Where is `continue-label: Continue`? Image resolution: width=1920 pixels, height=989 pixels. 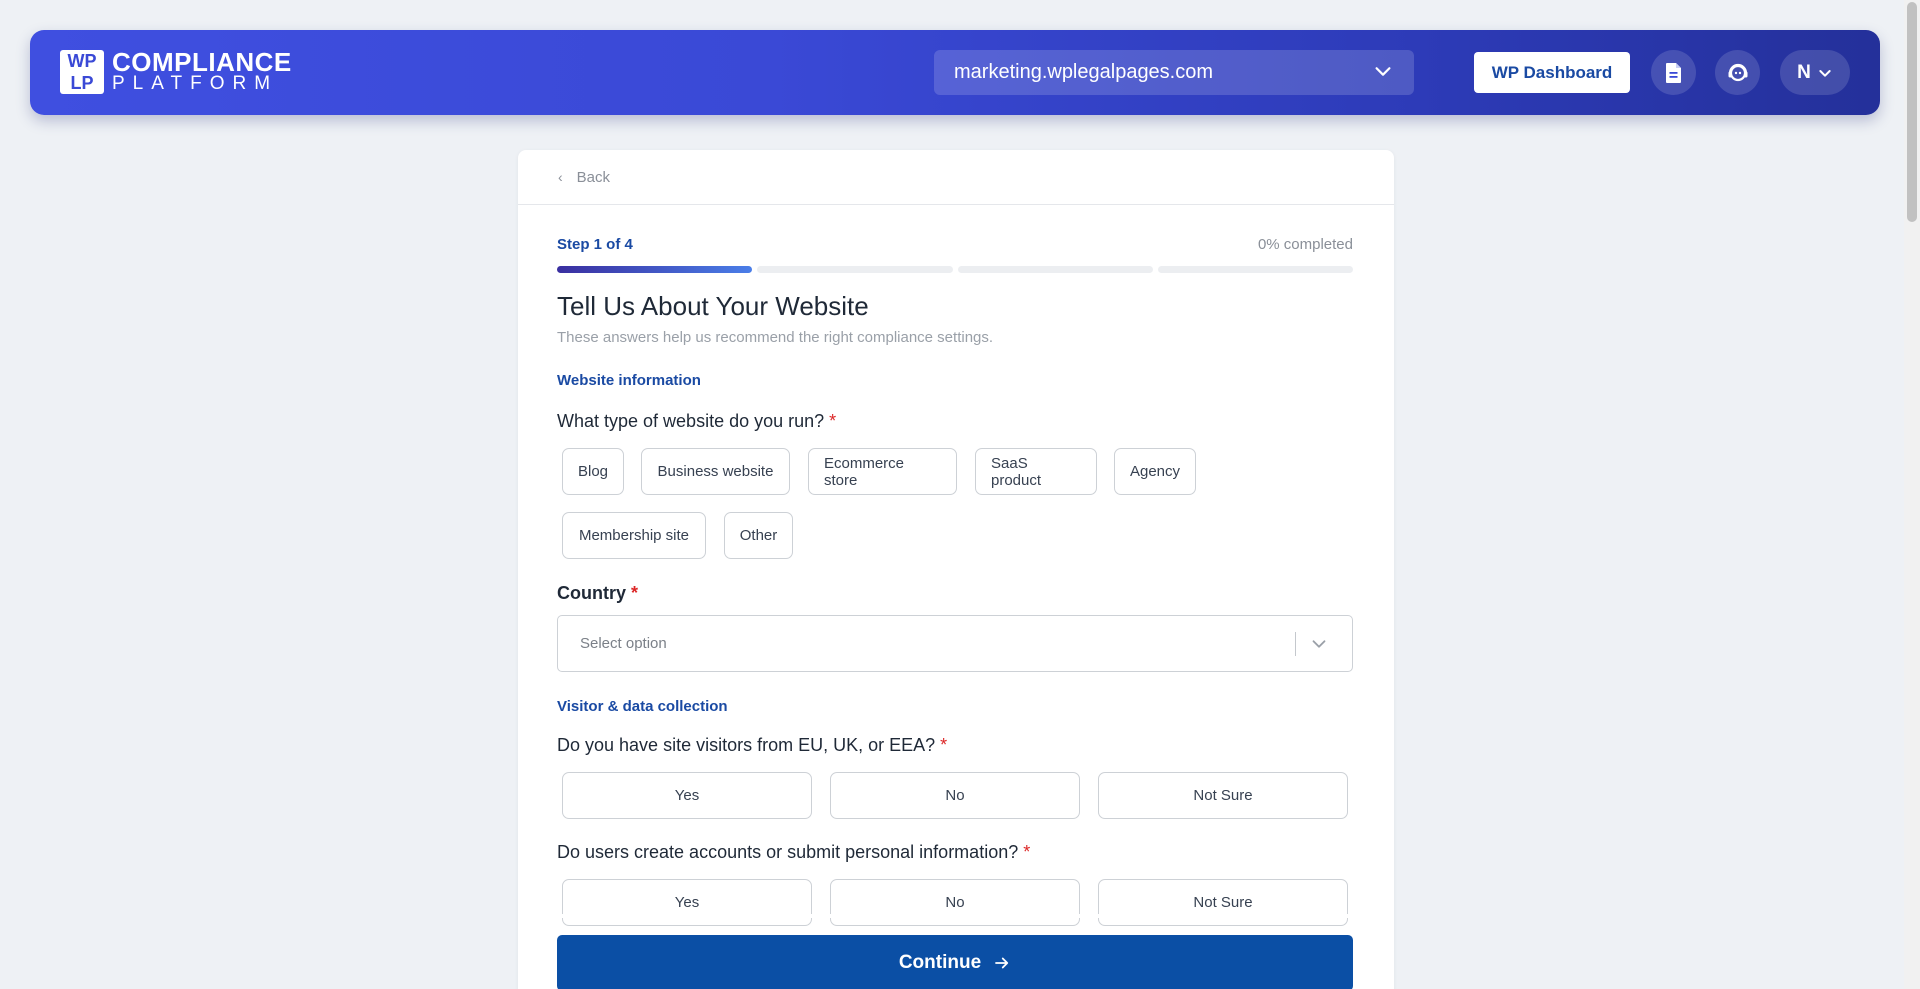
continue-label: Continue is located at coordinates (940, 962).